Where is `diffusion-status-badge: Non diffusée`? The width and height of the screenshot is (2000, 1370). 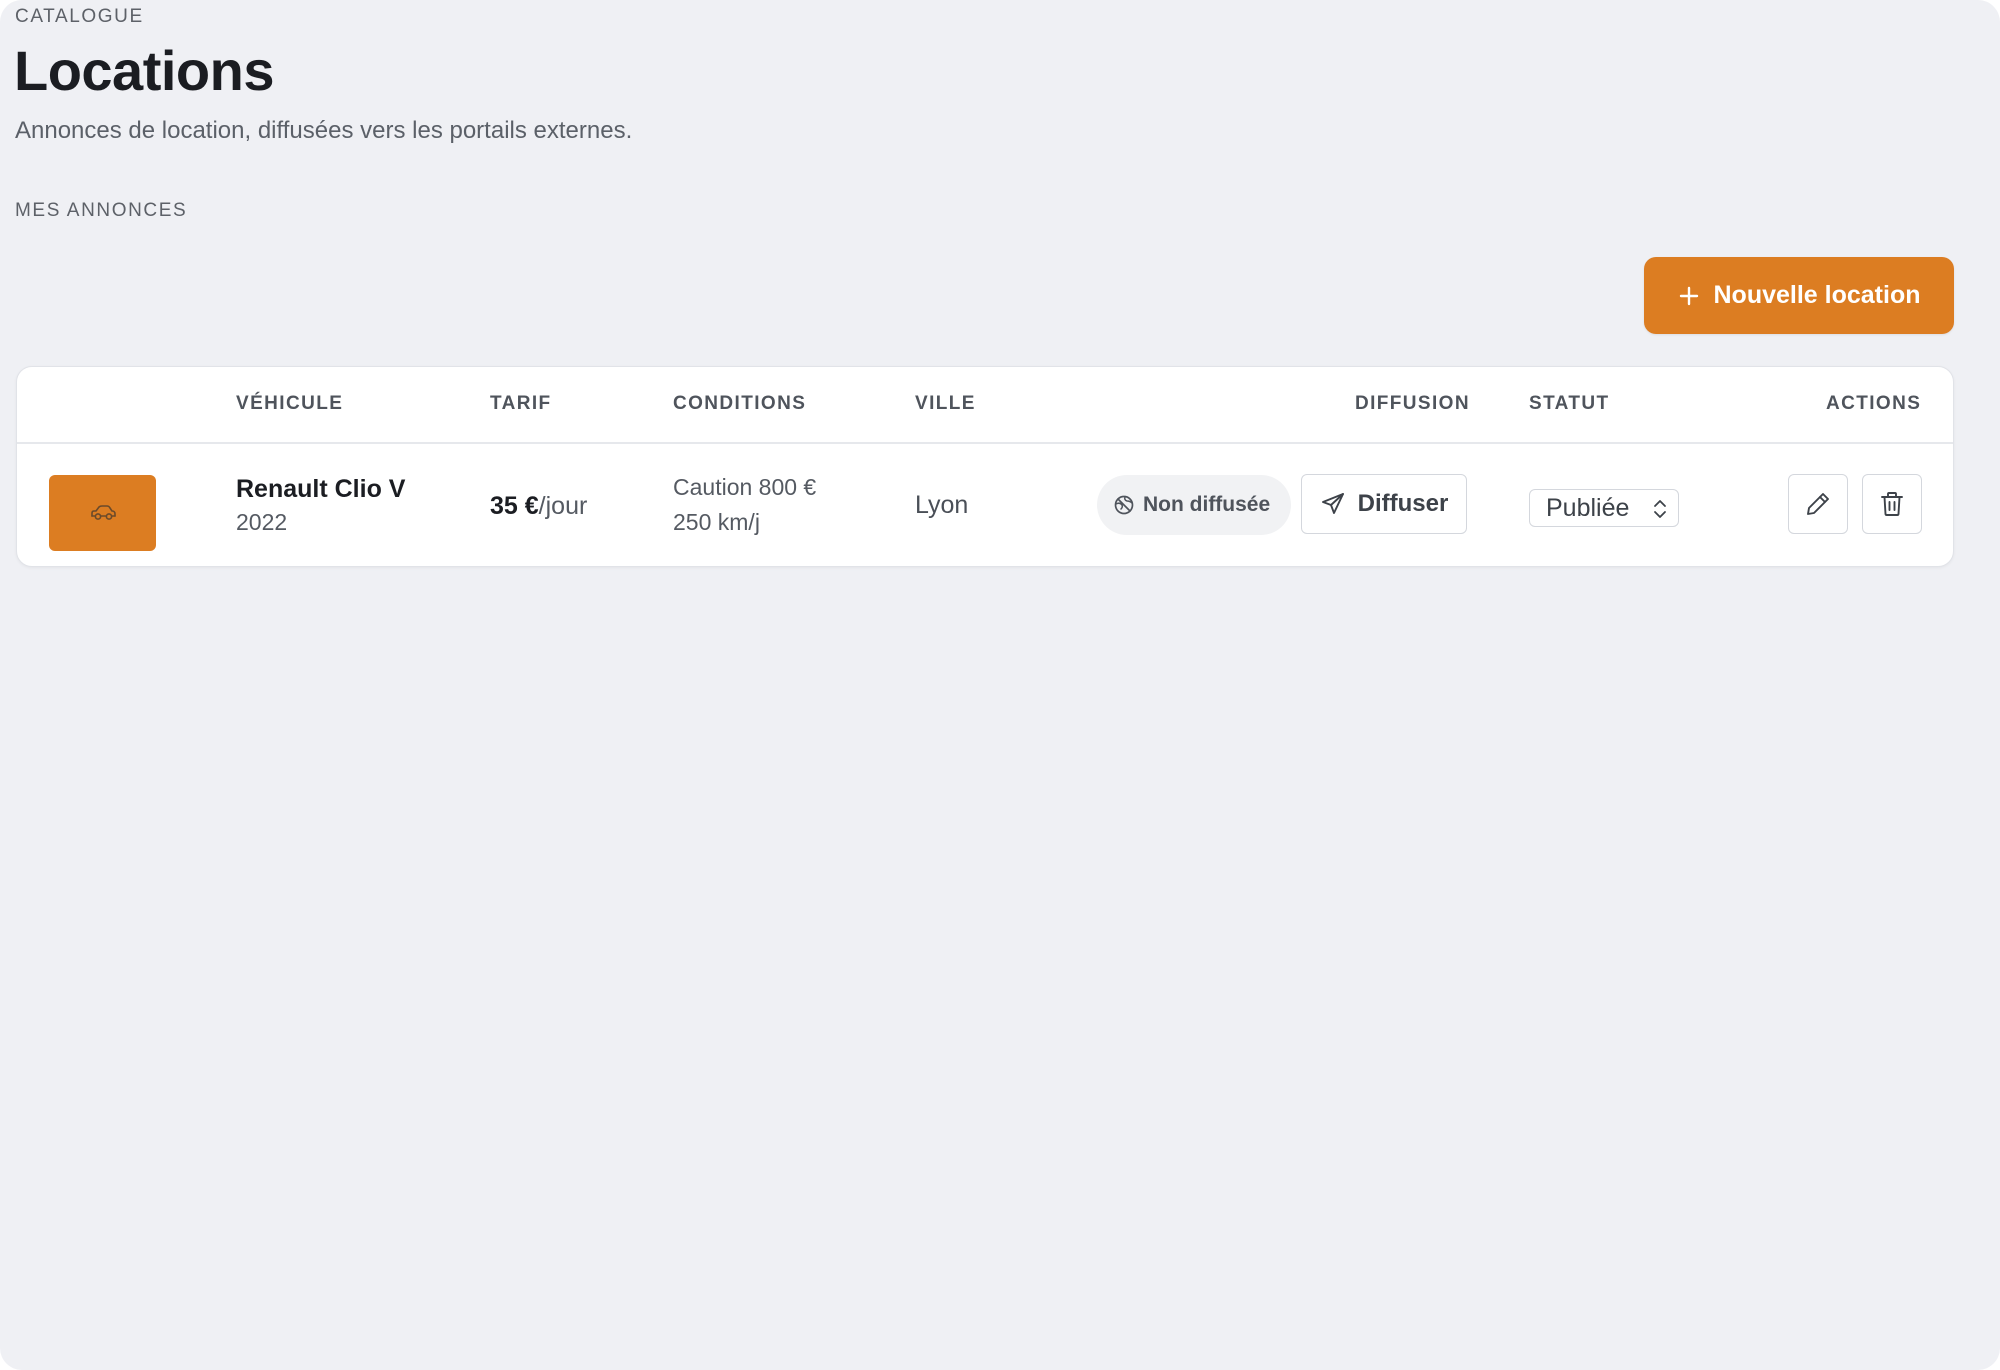 diffusion-status-badge: Non diffusée is located at coordinates (1194, 505).